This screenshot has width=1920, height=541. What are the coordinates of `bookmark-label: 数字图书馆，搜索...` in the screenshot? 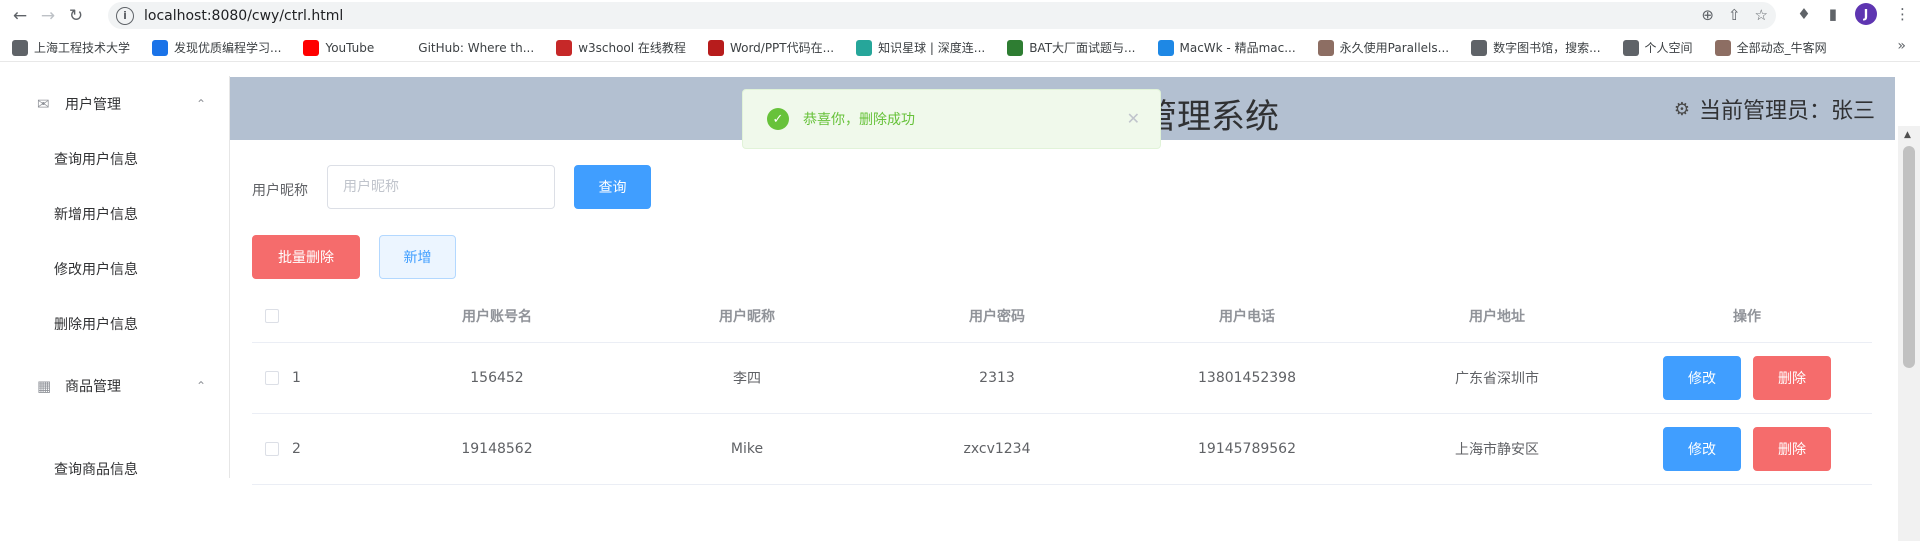 It's located at (1547, 48).